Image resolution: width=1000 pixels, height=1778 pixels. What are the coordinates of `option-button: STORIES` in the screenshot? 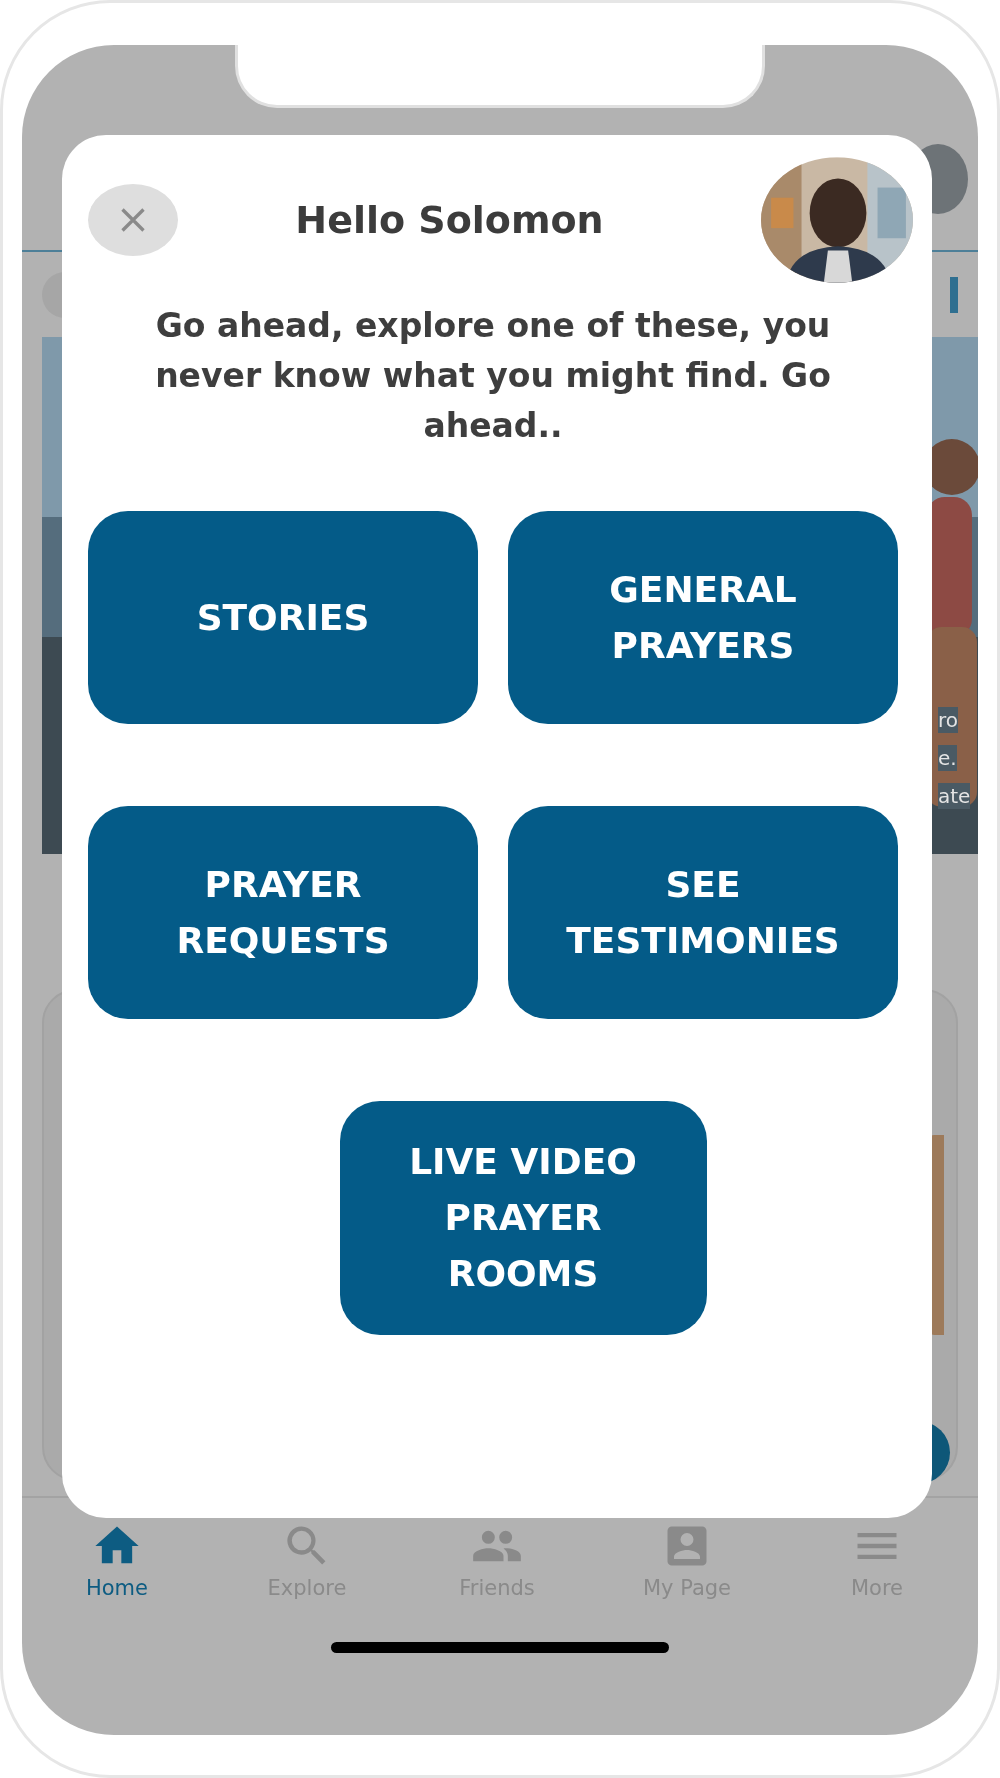 It's located at (283, 617).